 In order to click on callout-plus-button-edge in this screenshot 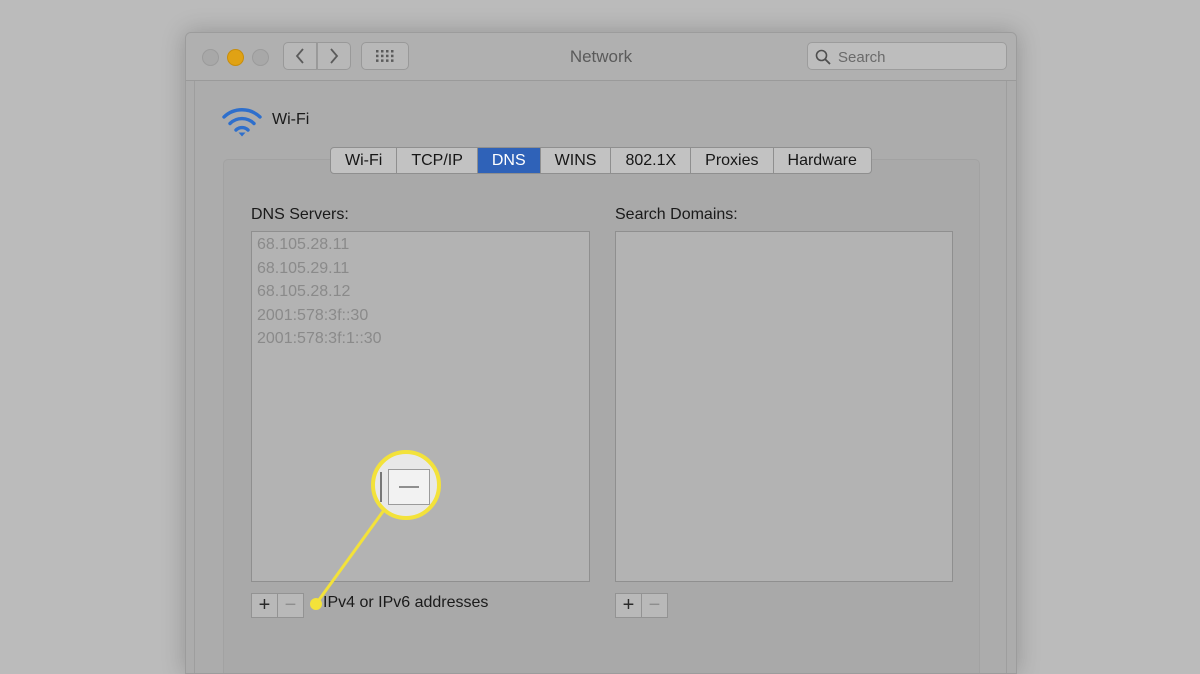, I will do `click(381, 487)`.